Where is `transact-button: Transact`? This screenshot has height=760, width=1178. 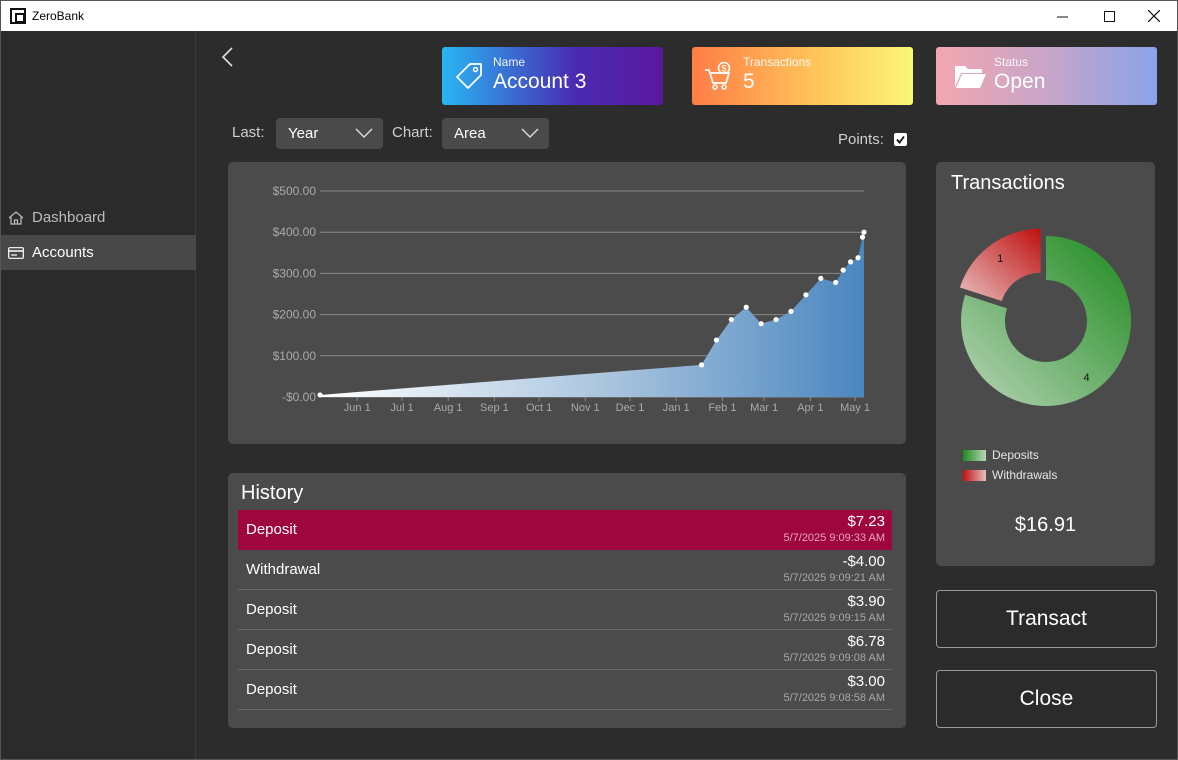
transact-button: Transact is located at coordinates (1046, 619).